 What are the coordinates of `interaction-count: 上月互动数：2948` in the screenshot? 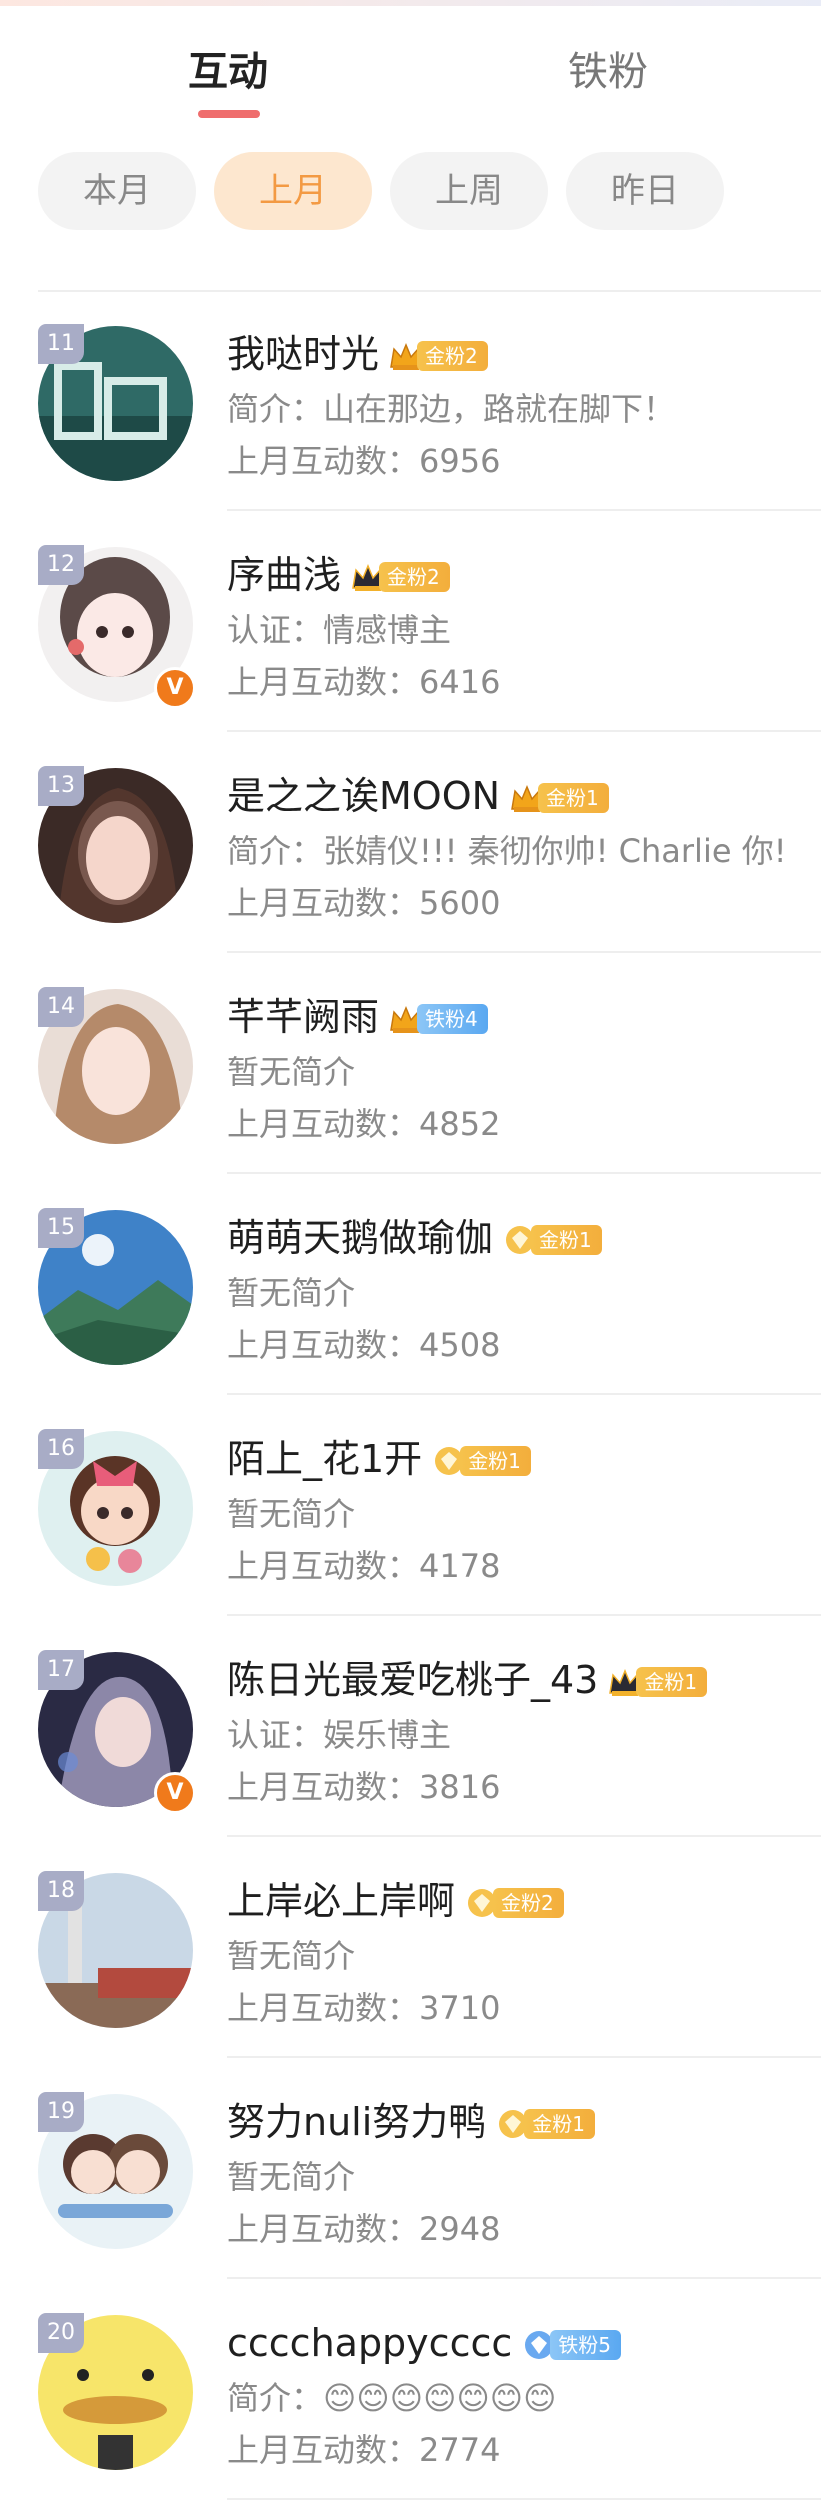 It's located at (364, 2229).